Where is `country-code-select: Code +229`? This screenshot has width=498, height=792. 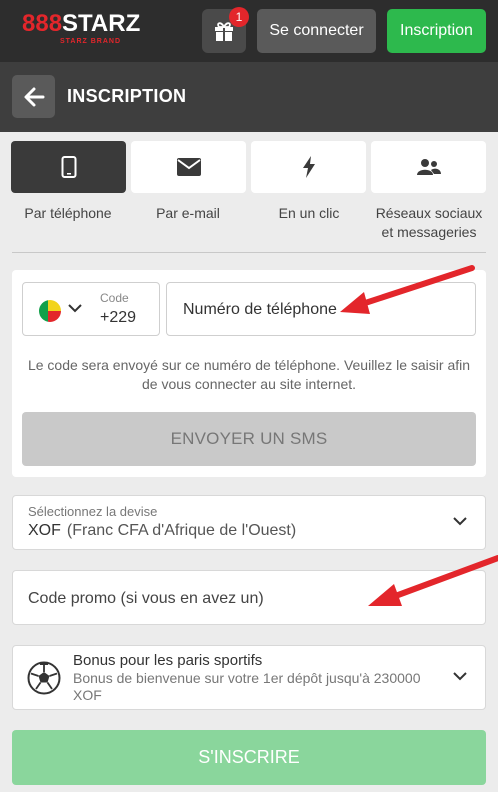 country-code-select: Code +229 is located at coordinates (91, 309).